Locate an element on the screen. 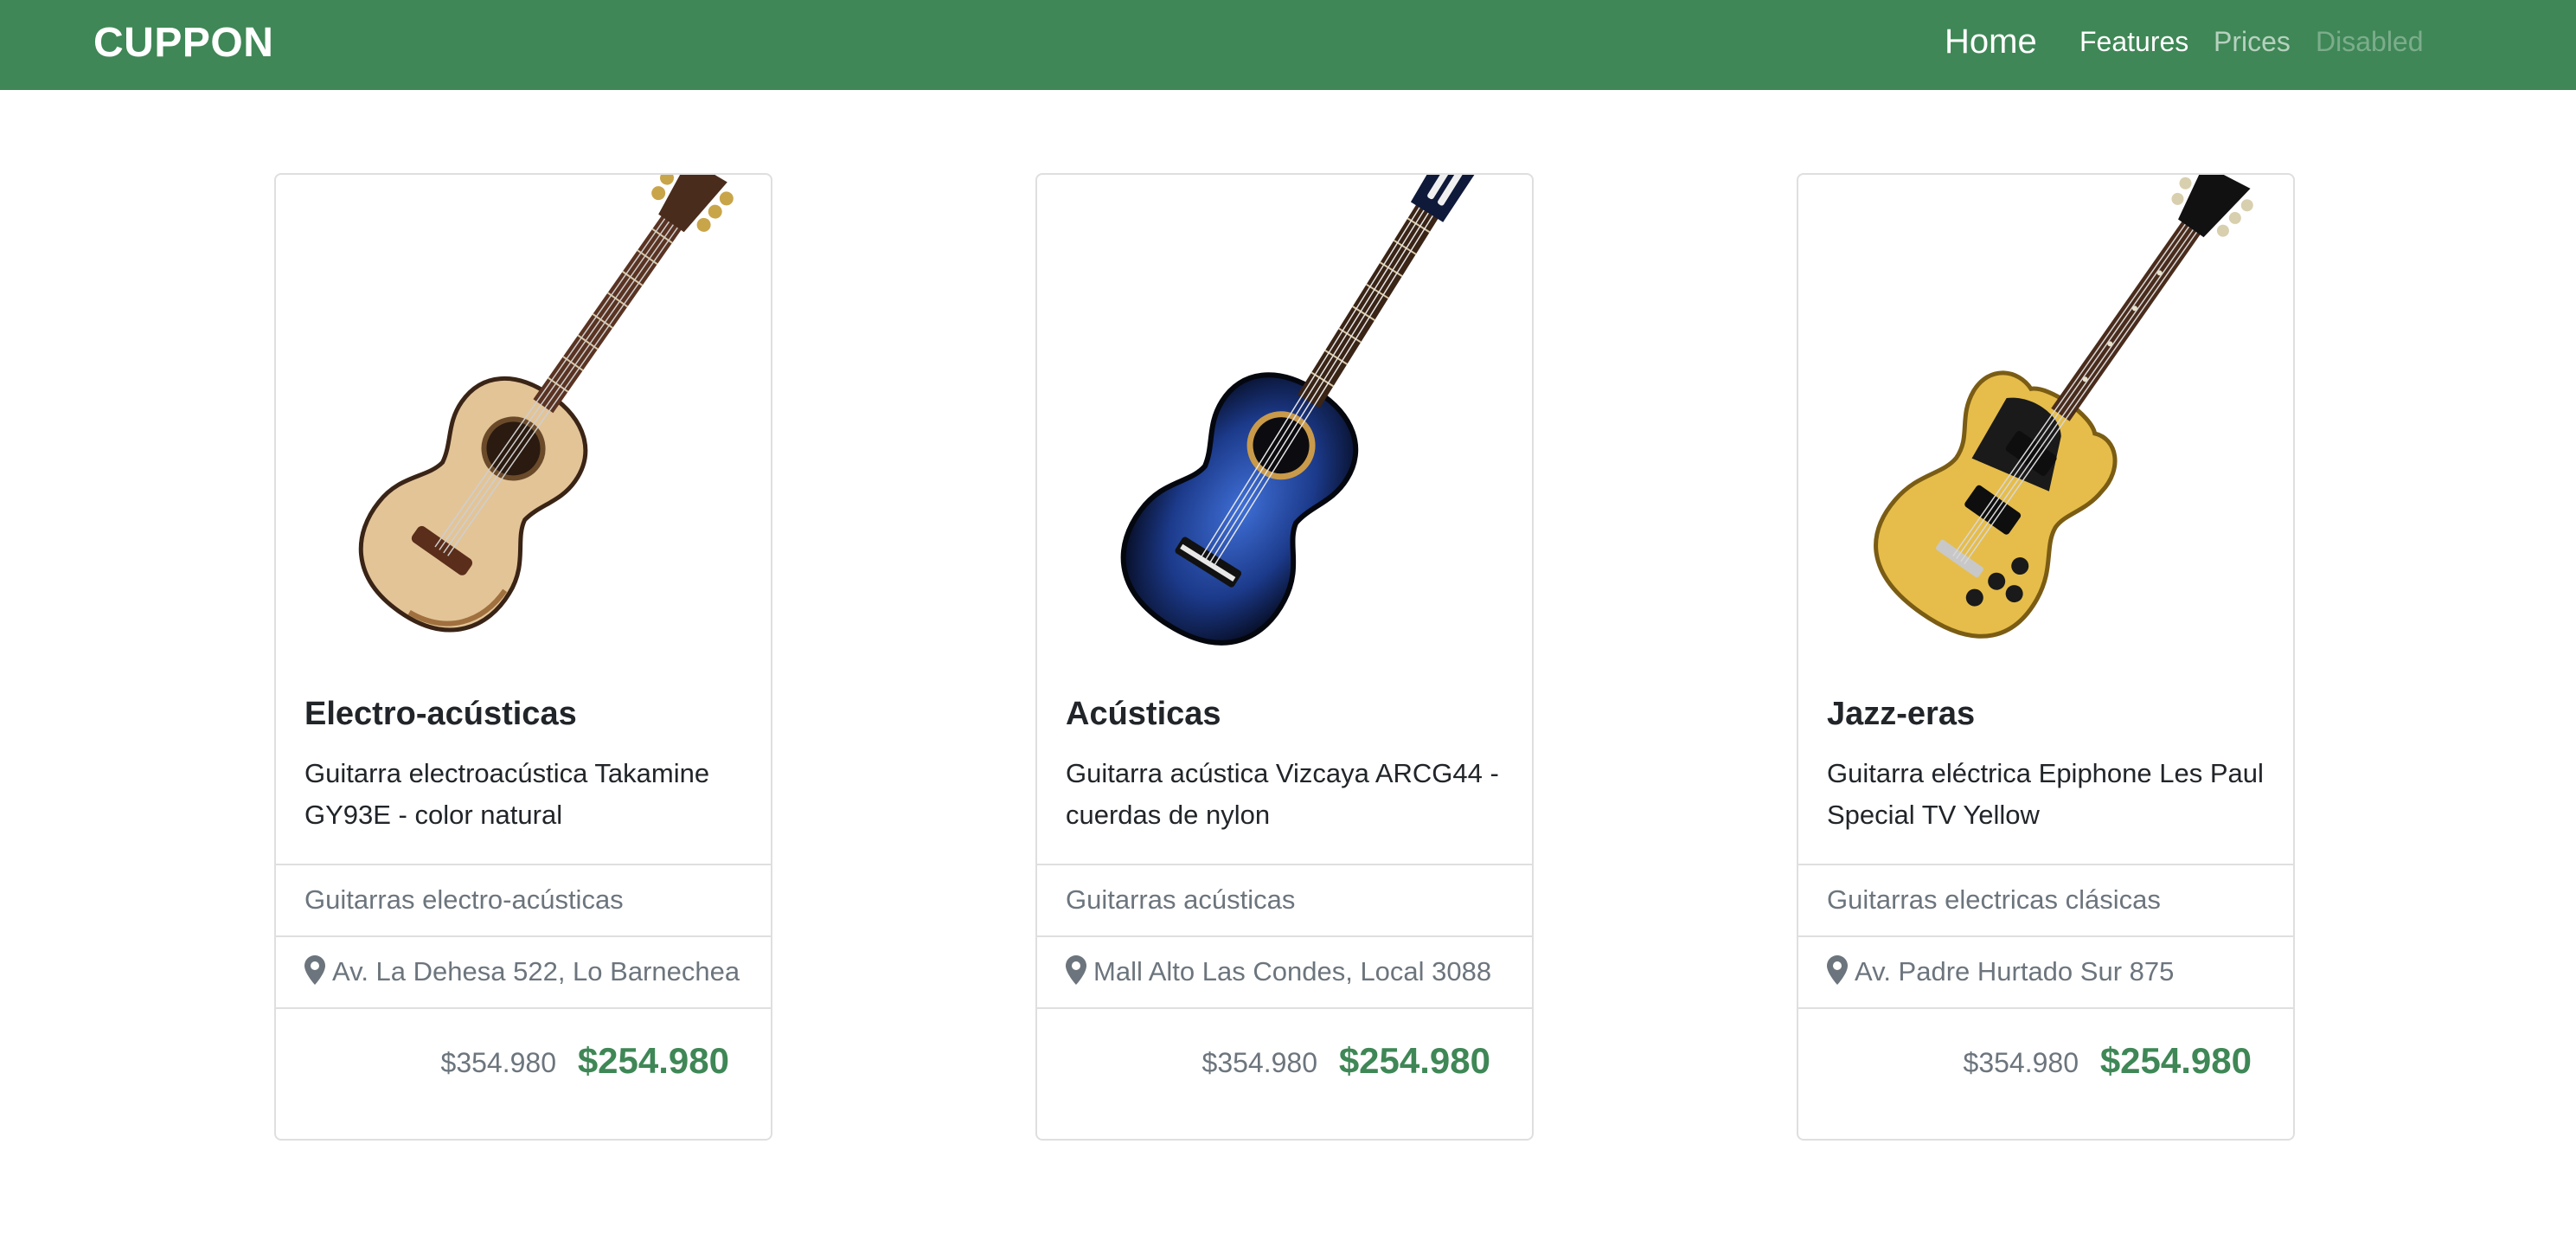  navbar: CUPPON Home Features Prices Disabled is located at coordinates (1288, 45).